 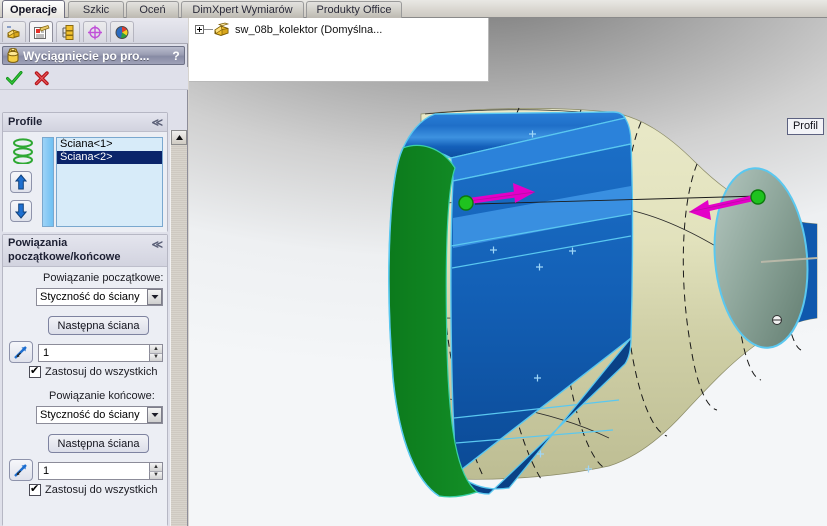 I want to click on ok-button, so click(x=14, y=78).